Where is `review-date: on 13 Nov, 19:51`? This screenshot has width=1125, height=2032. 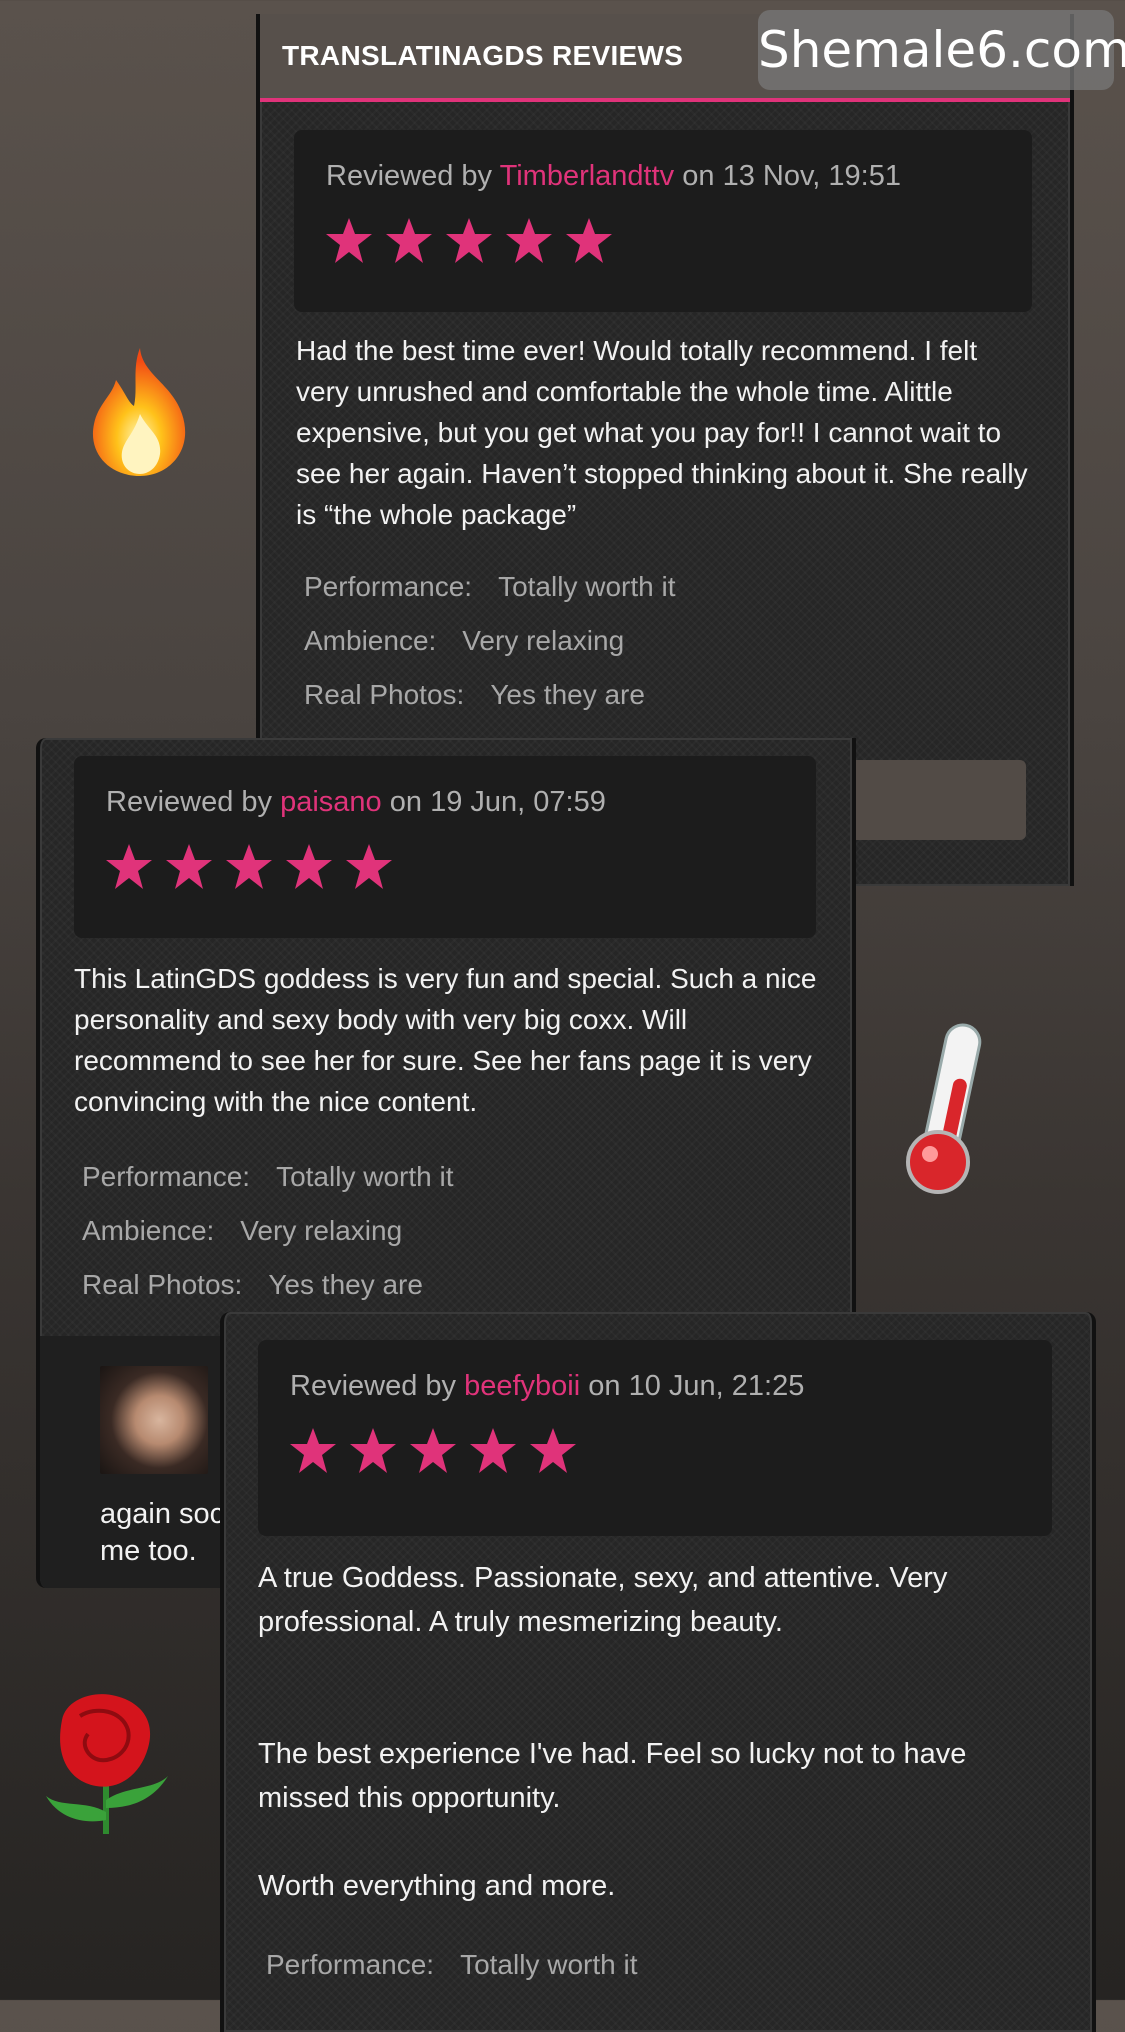 review-date: on 13 Nov, 19:51 is located at coordinates (791, 176).